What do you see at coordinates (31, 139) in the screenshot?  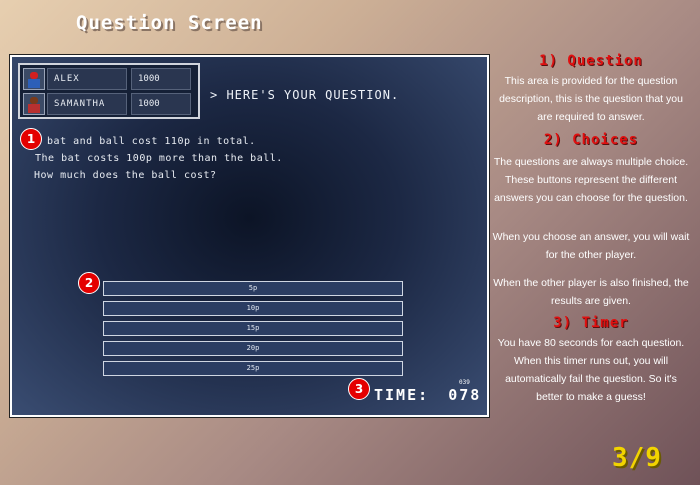 I see `marker-question: 1` at bounding box center [31, 139].